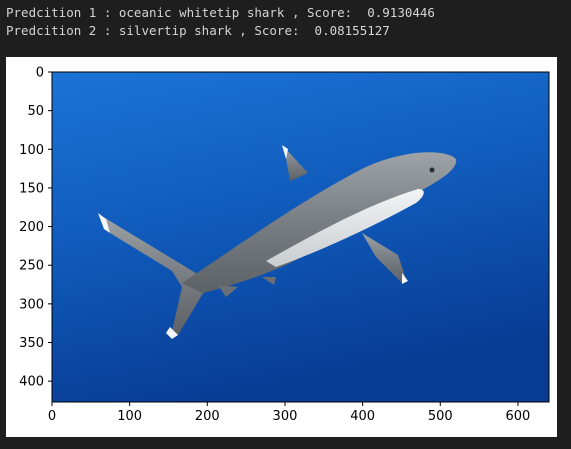 Image resolution: width=571 pixels, height=449 pixels. What do you see at coordinates (35, 111) in the screenshot?
I see `y-tick-label: 50` at bounding box center [35, 111].